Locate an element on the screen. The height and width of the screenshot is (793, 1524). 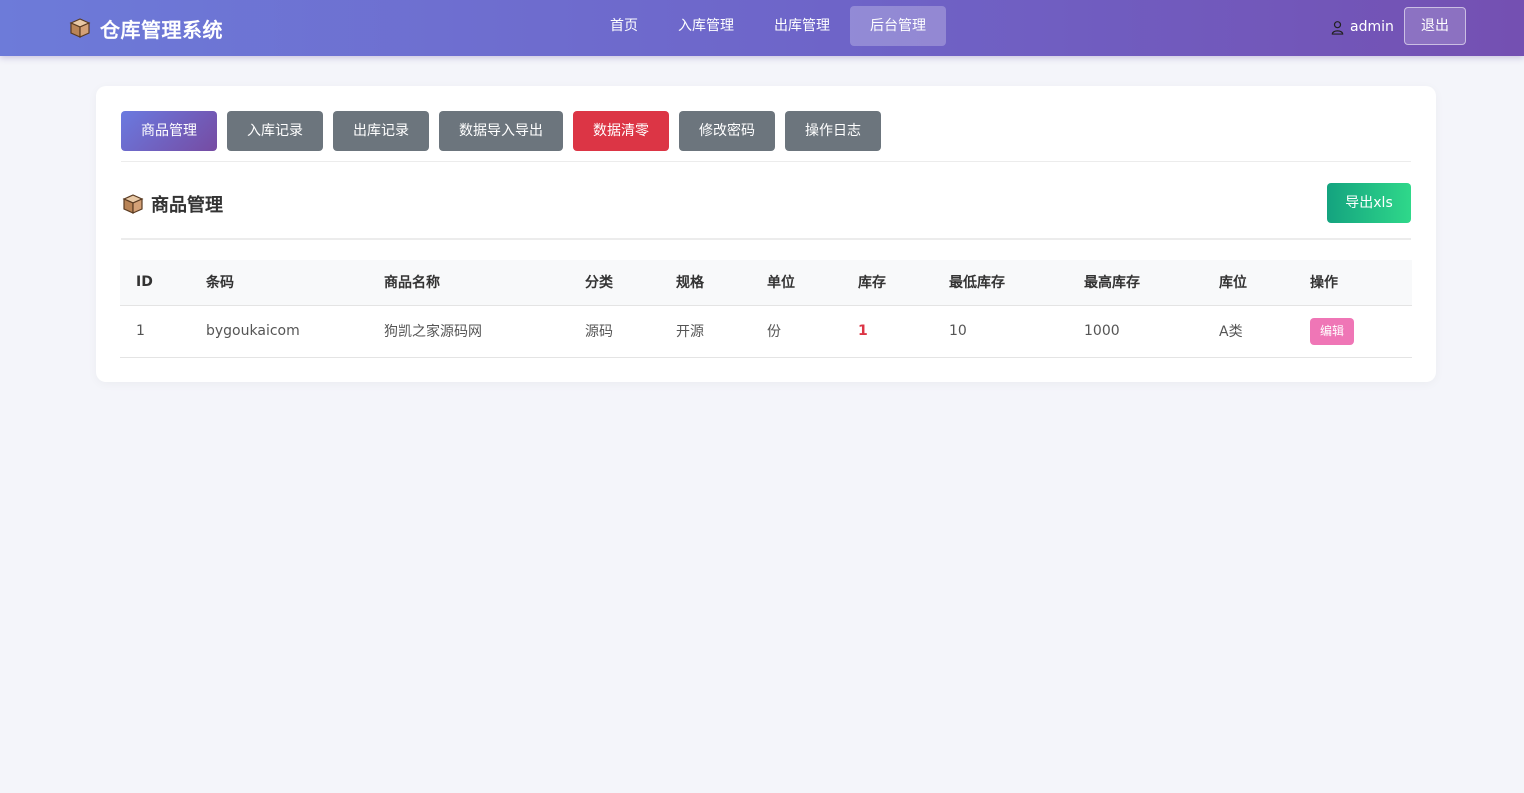
column-header-stock: 库存 is located at coordinates (887, 283).